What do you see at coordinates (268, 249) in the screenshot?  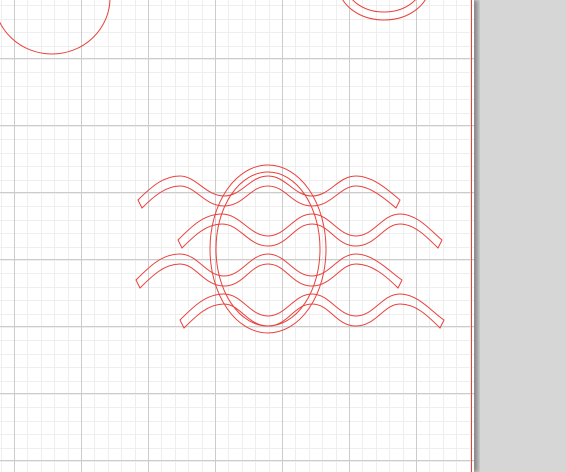 I see `egg-outline-outer` at bounding box center [268, 249].